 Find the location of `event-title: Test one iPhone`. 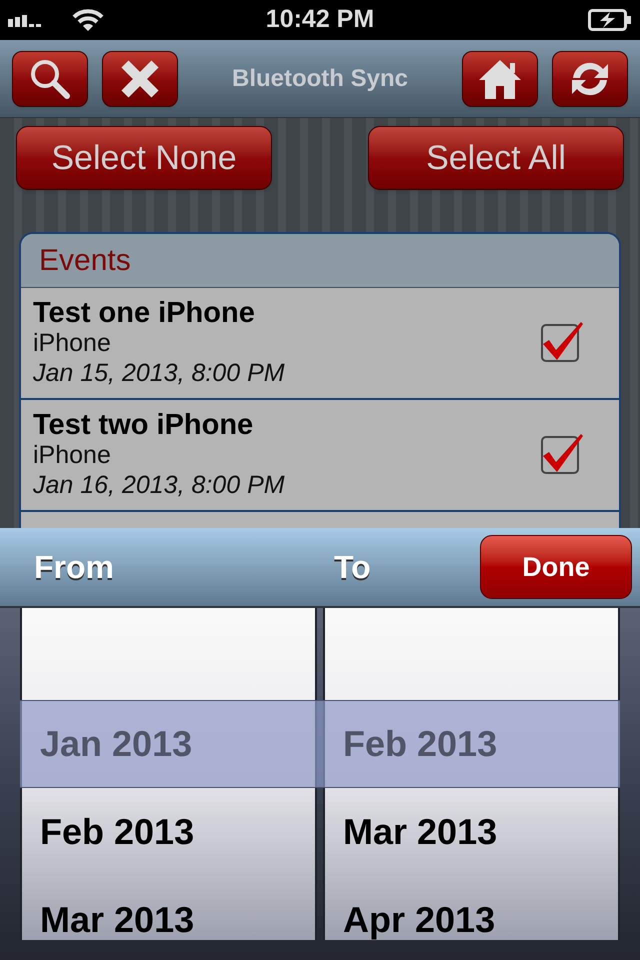

event-title: Test one iPhone is located at coordinates (144, 313).